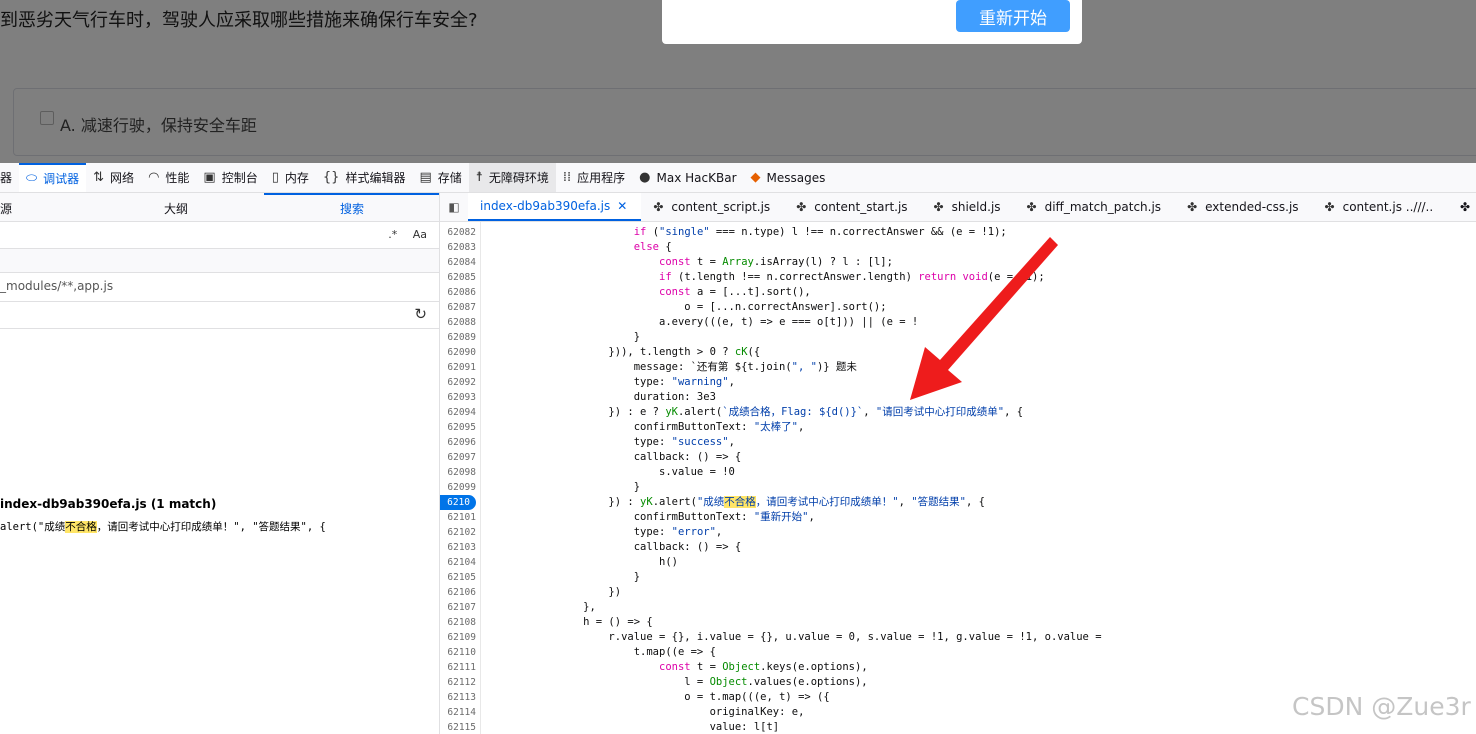 The height and width of the screenshot is (734, 1476). What do you see at coordinates (458, 382) in the screenshot?
I see `line-number: 62092` at bounding box center [458, 382].